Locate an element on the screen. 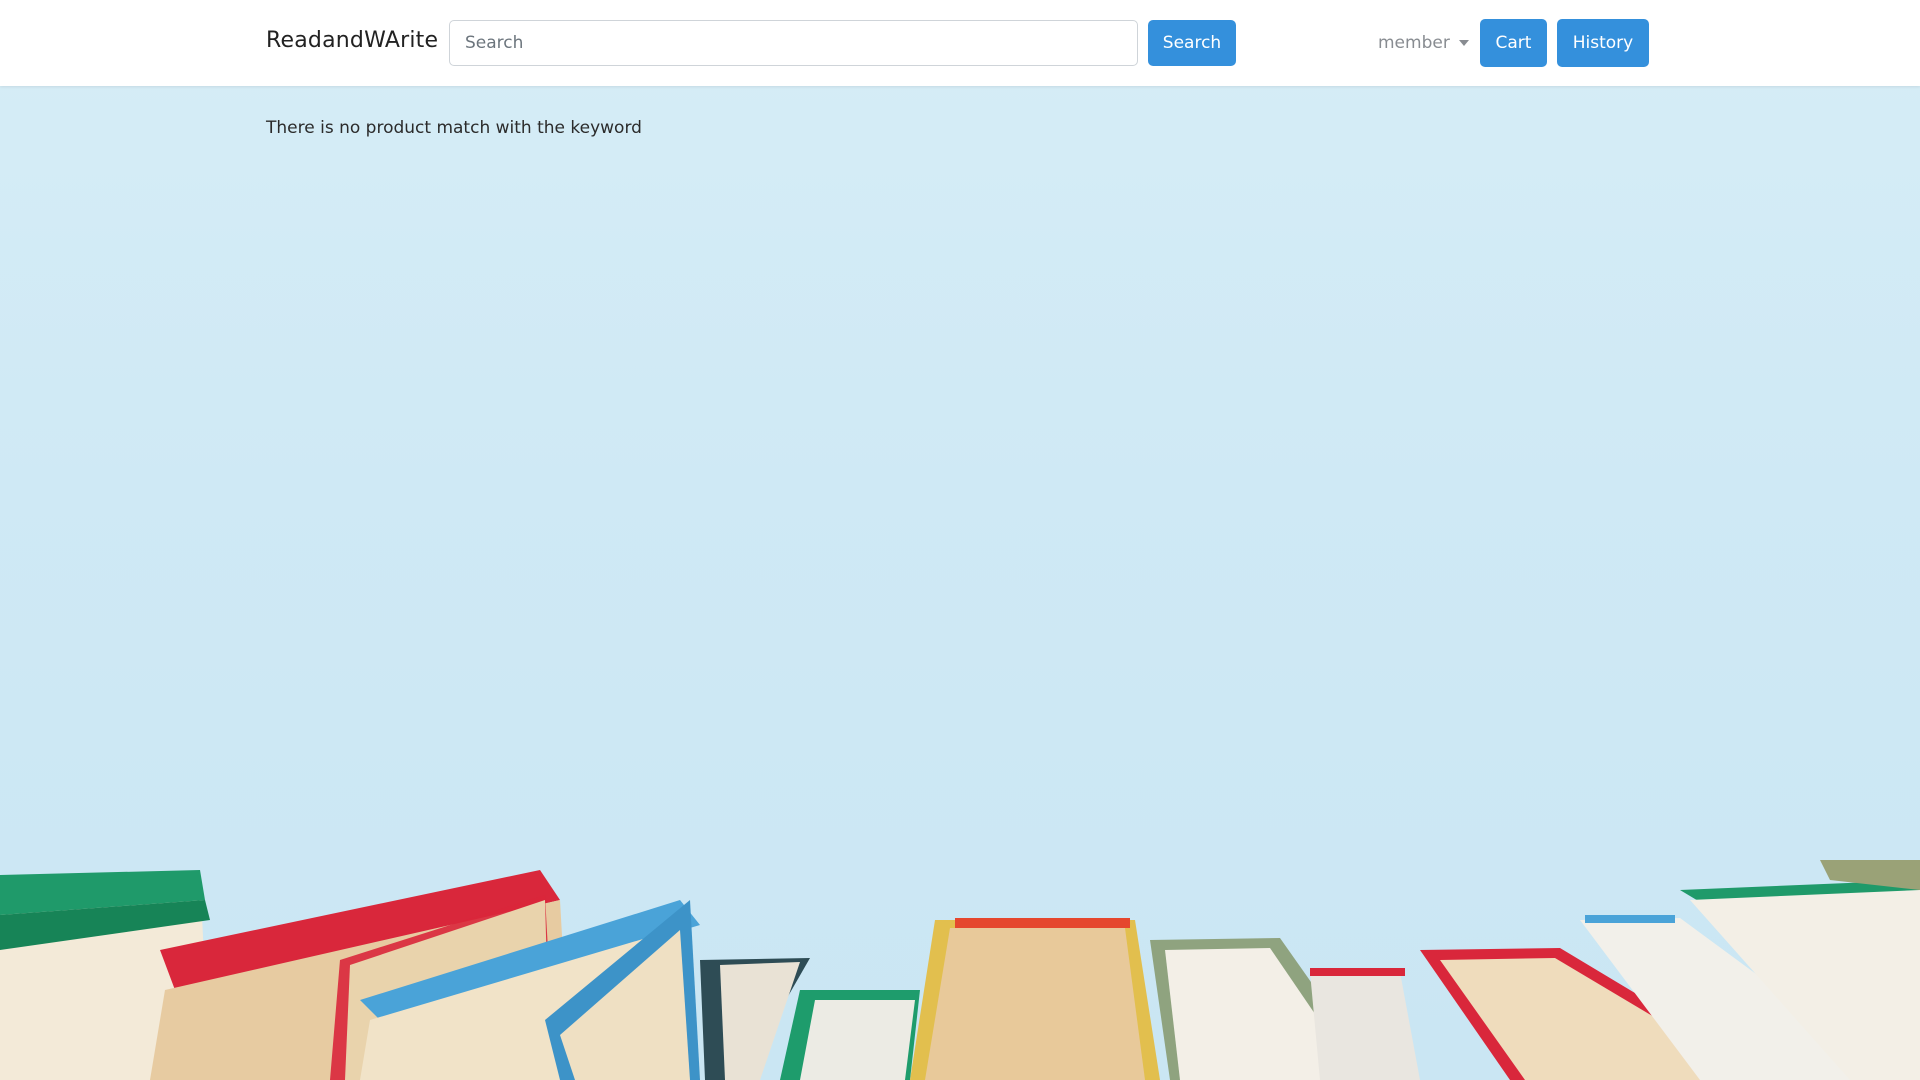  cart-button: Cart is located at coordinates (1513, 43).